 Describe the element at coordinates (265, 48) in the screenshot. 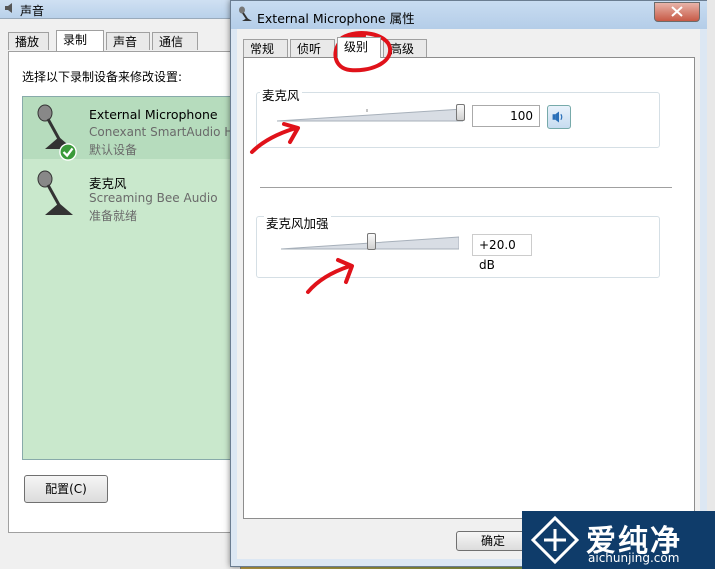

I see `tab-general: 常规` at that location.